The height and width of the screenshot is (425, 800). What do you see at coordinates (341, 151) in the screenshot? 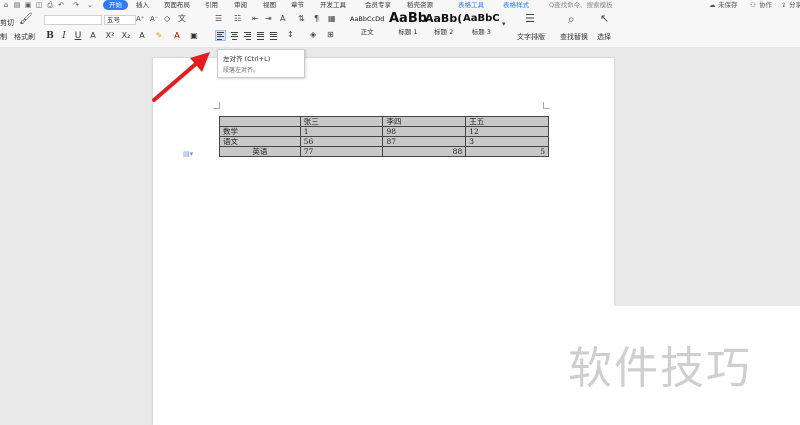
I see `table-cell: 77` at bounding box center [341, 151].